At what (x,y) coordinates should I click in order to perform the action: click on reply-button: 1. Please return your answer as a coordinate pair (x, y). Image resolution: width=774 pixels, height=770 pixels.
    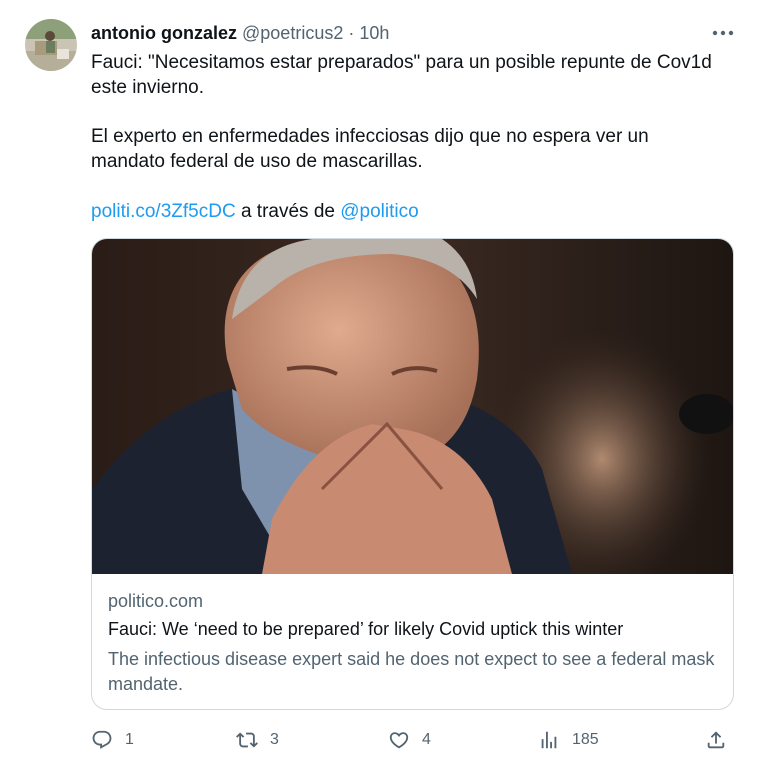
    Looking at the image, I should click on (112, 740).